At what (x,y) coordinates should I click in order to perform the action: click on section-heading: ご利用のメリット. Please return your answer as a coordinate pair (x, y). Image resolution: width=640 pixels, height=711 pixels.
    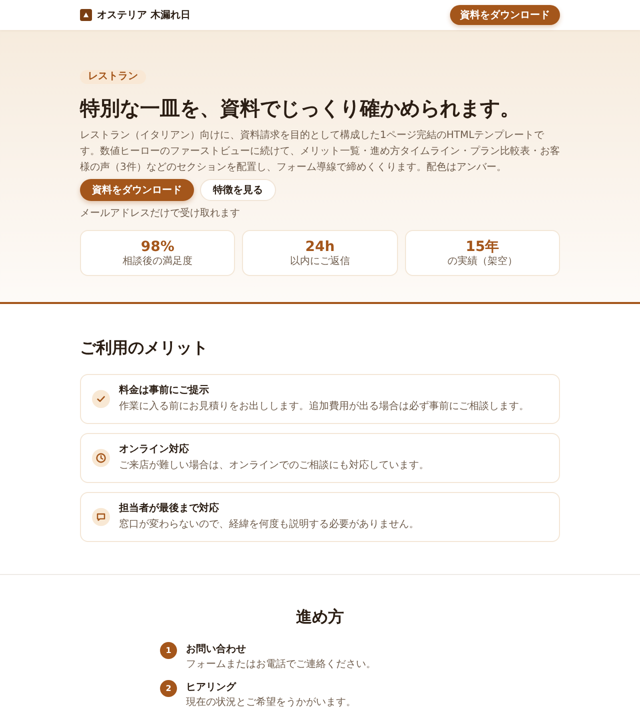
    Looking at the image, I should click on (144, 348).